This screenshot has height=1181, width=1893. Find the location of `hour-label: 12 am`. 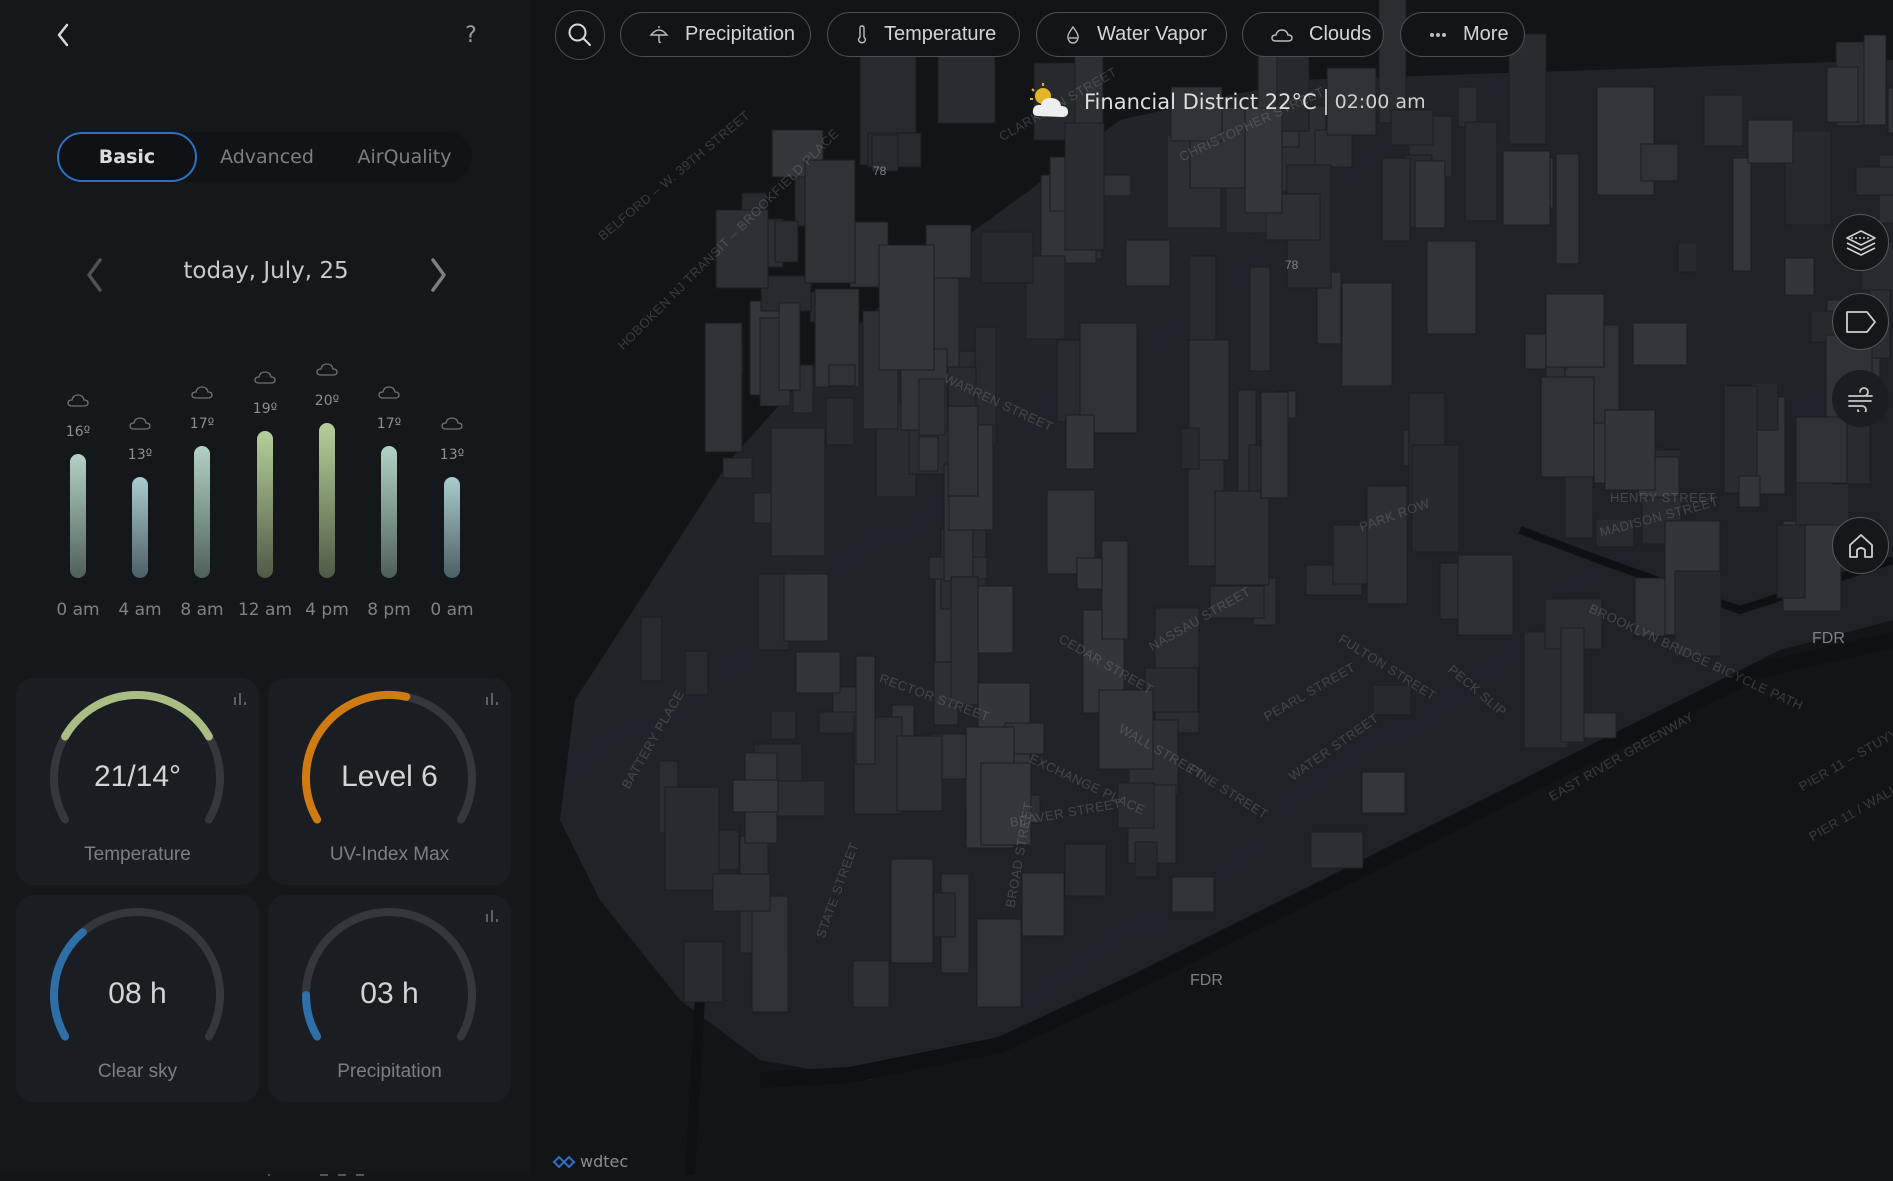

hour-label: 12 am is located at coordinates (264, 610).